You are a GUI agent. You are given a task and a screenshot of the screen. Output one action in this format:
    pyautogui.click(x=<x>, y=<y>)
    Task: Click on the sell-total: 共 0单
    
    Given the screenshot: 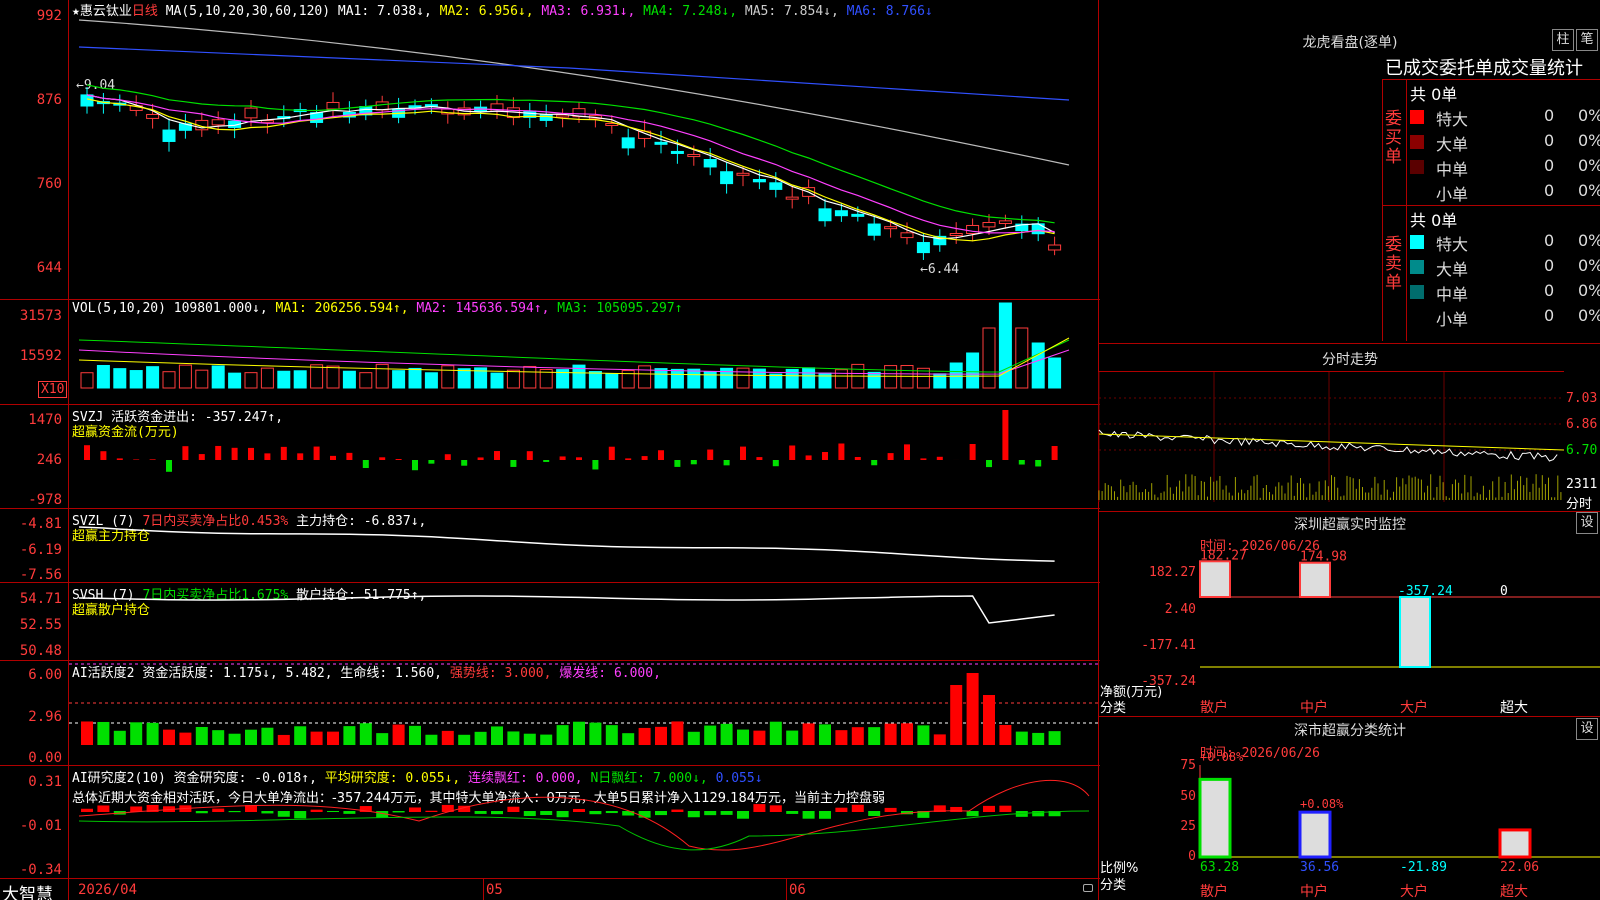 What is the action you would take?
    pyautogui.click(x=1434, y=220)
    